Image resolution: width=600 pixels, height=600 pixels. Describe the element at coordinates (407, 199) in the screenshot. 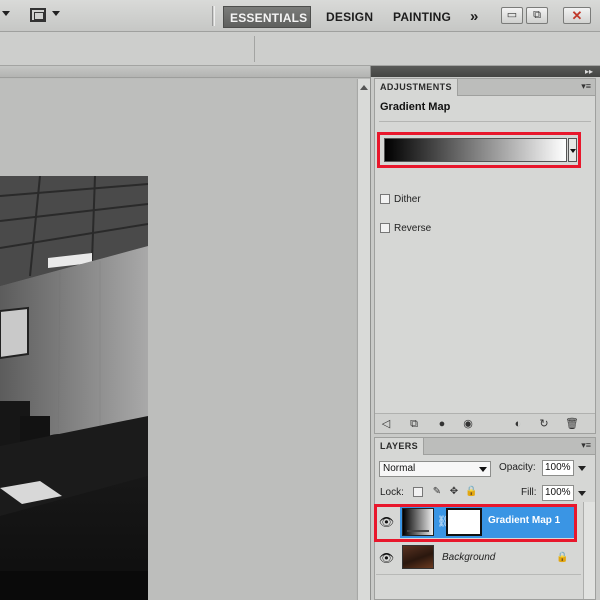

I see `dither-label: Dither` at that location.